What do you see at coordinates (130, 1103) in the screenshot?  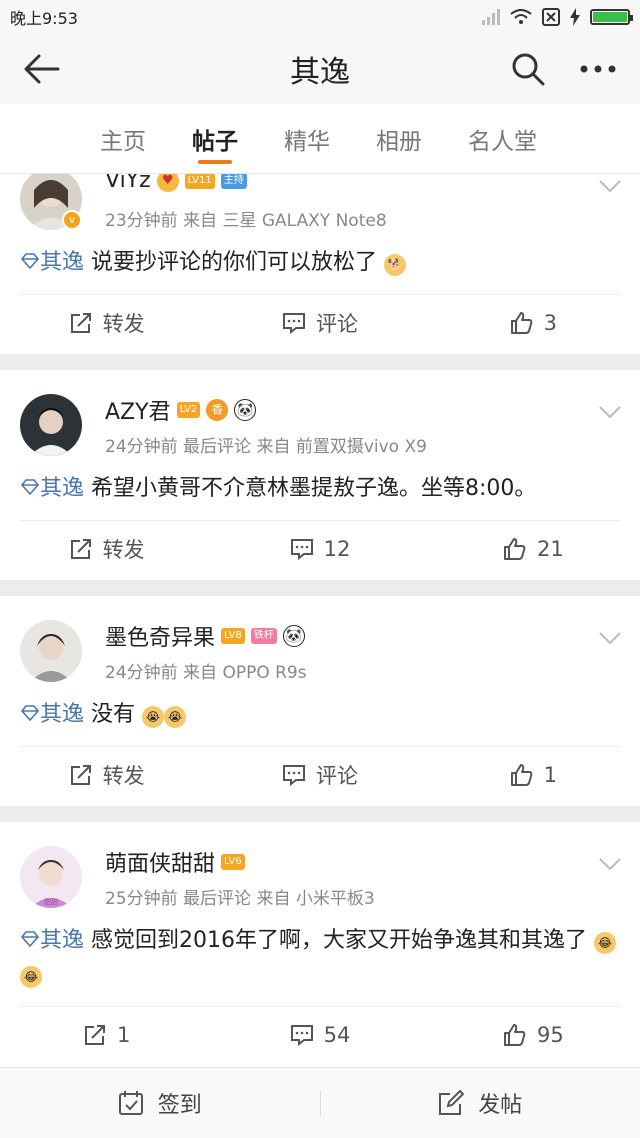 I see `calendar-check-icon` at bounding box center [130, 1103].